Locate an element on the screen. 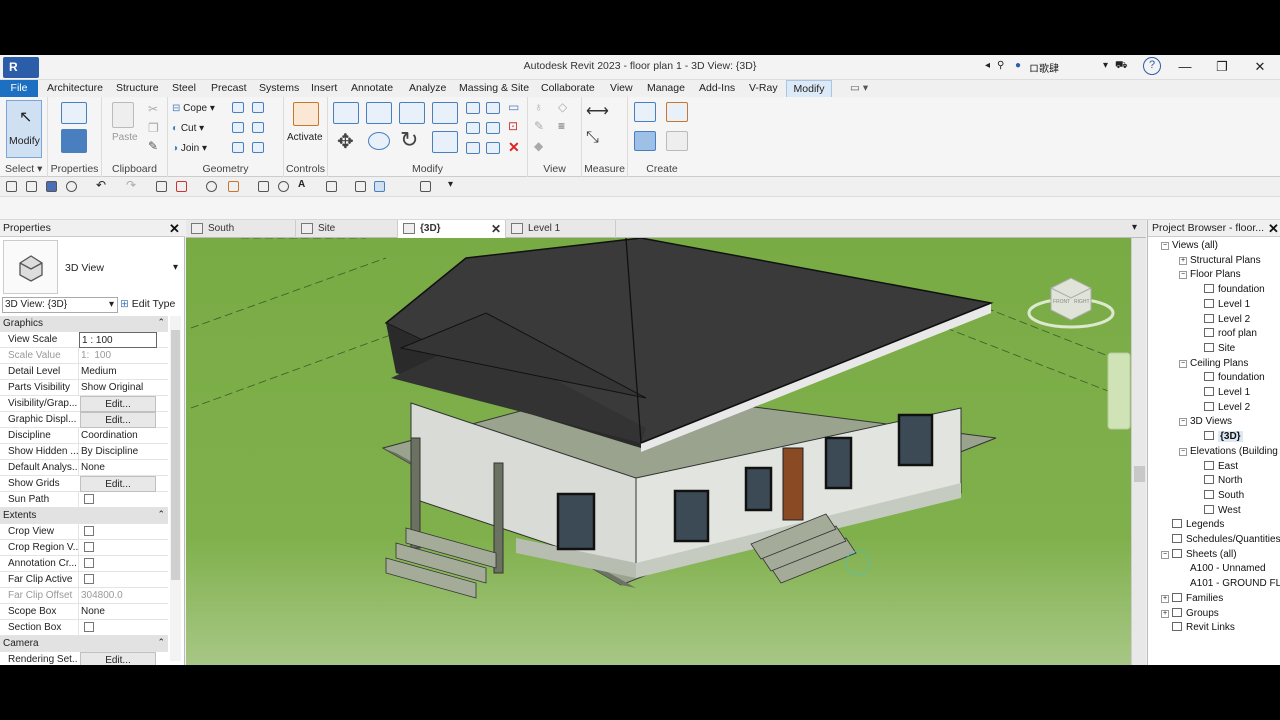 Image resolution: width=1280 pixels, height=720 pixels. property-row: Scale Value 1: 100 is located at coordinates (84, 356).